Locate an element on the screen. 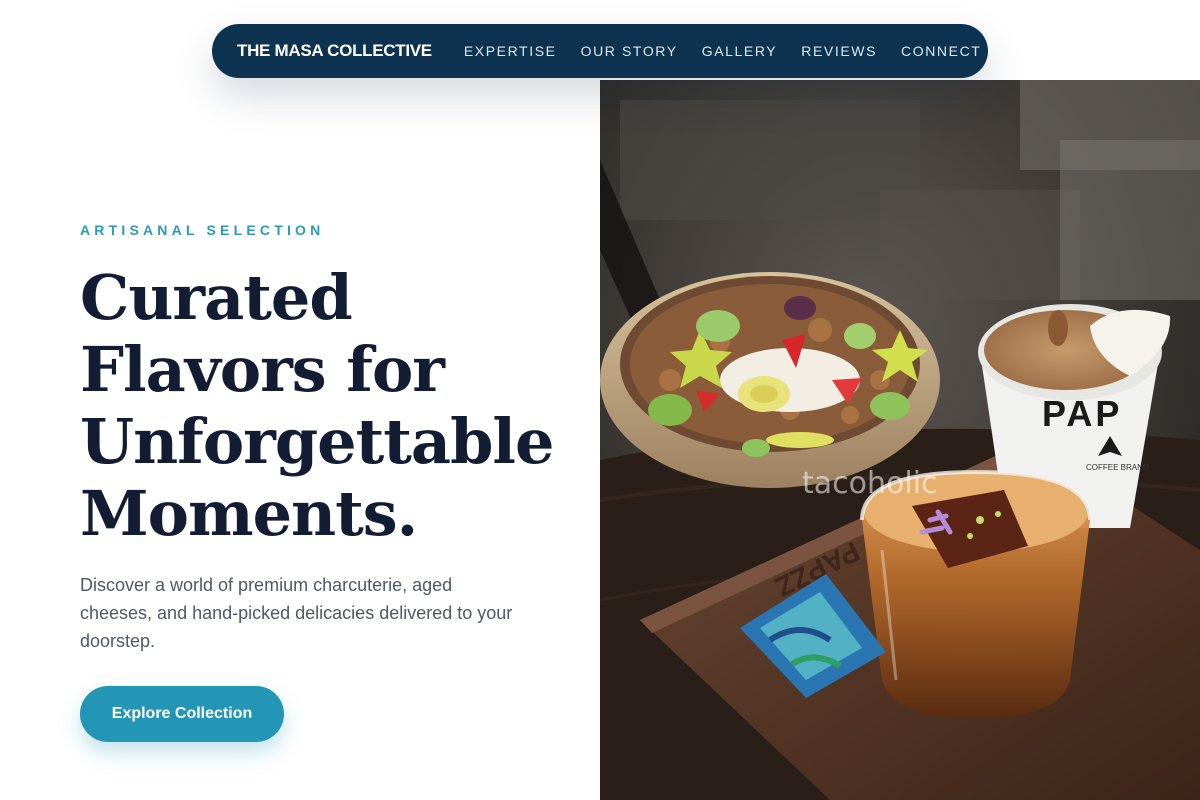  nav-link-our-story: OUR STORY is located at coordinates (629, 51).